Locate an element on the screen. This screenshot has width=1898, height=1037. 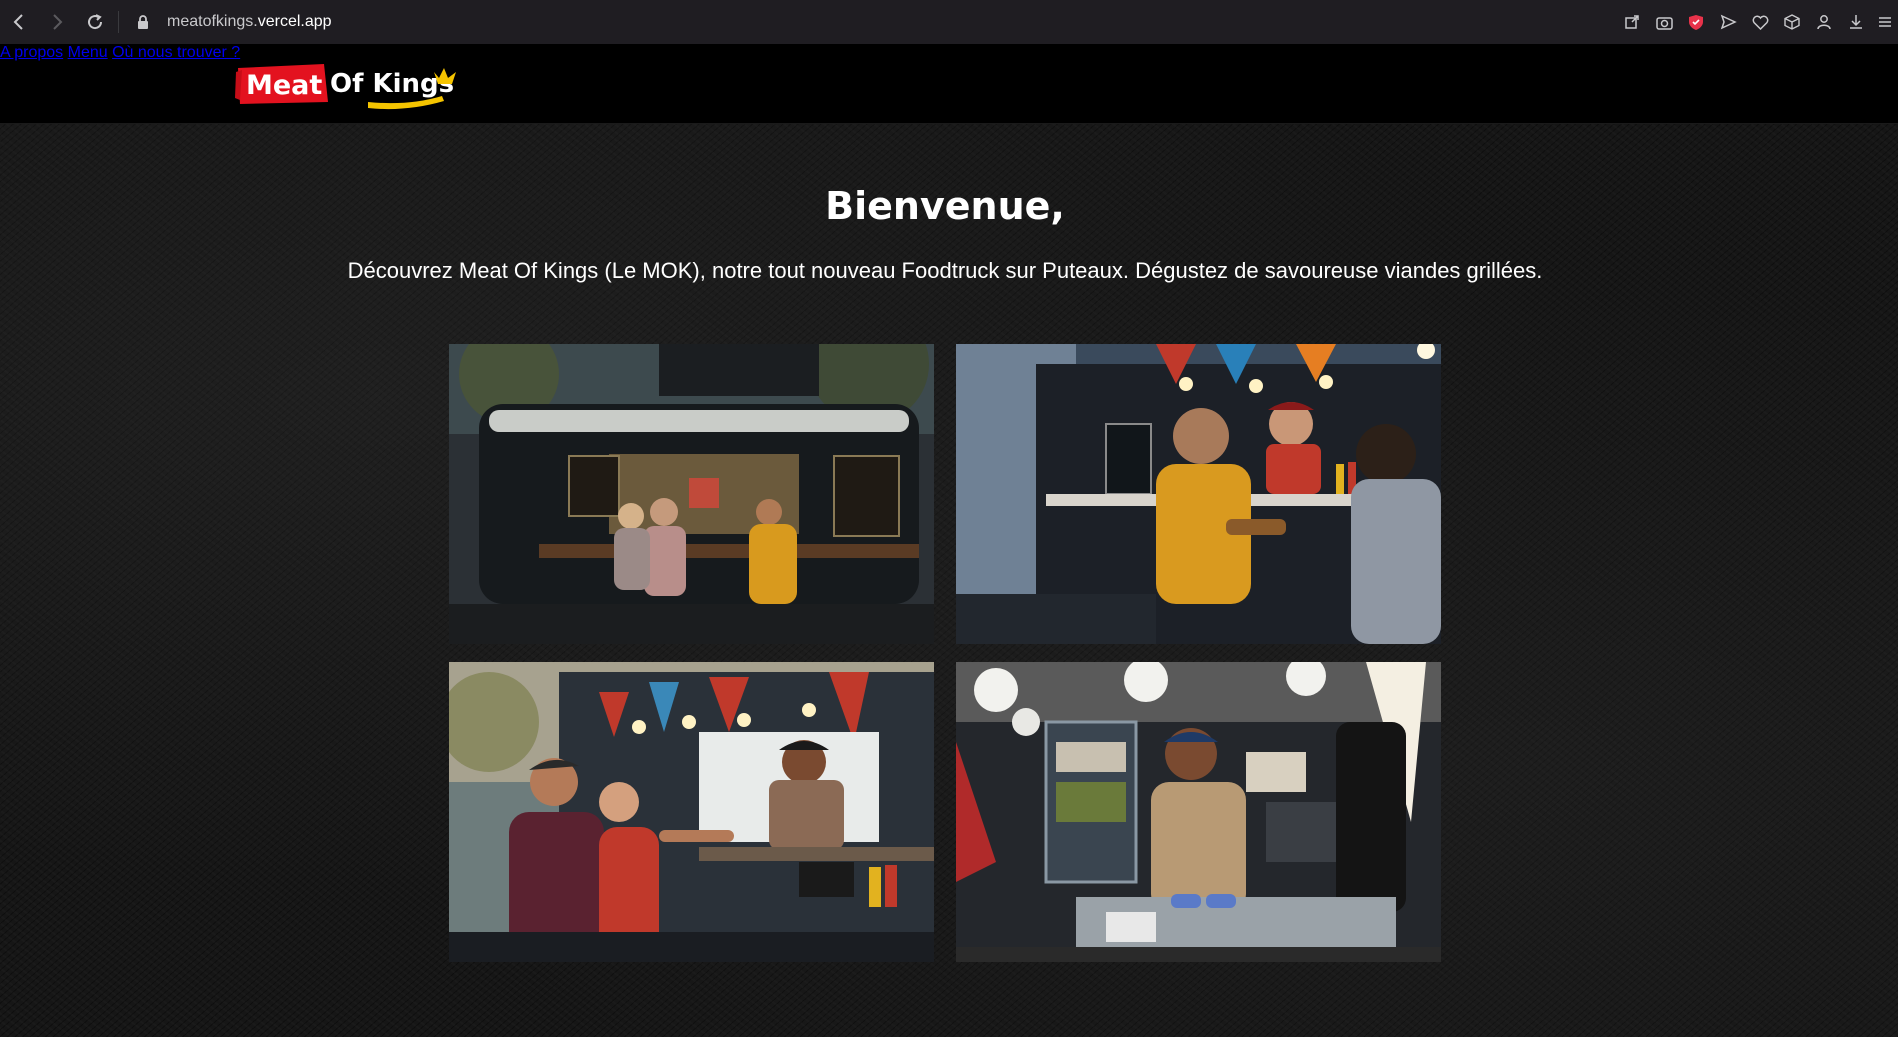
svg-text: Of Kings is located at coordinates (392, 84).